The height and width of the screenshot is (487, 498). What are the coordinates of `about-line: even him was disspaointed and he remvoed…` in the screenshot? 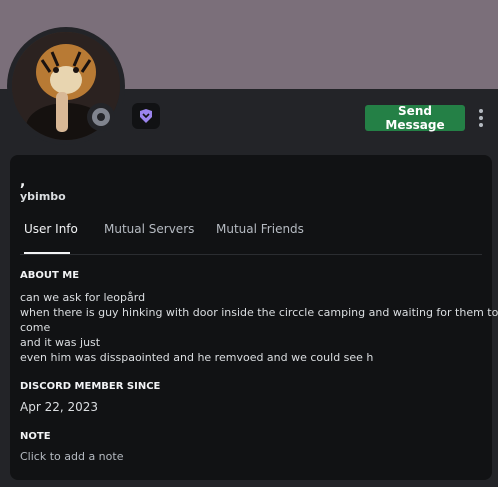 It's located at (197, 357).